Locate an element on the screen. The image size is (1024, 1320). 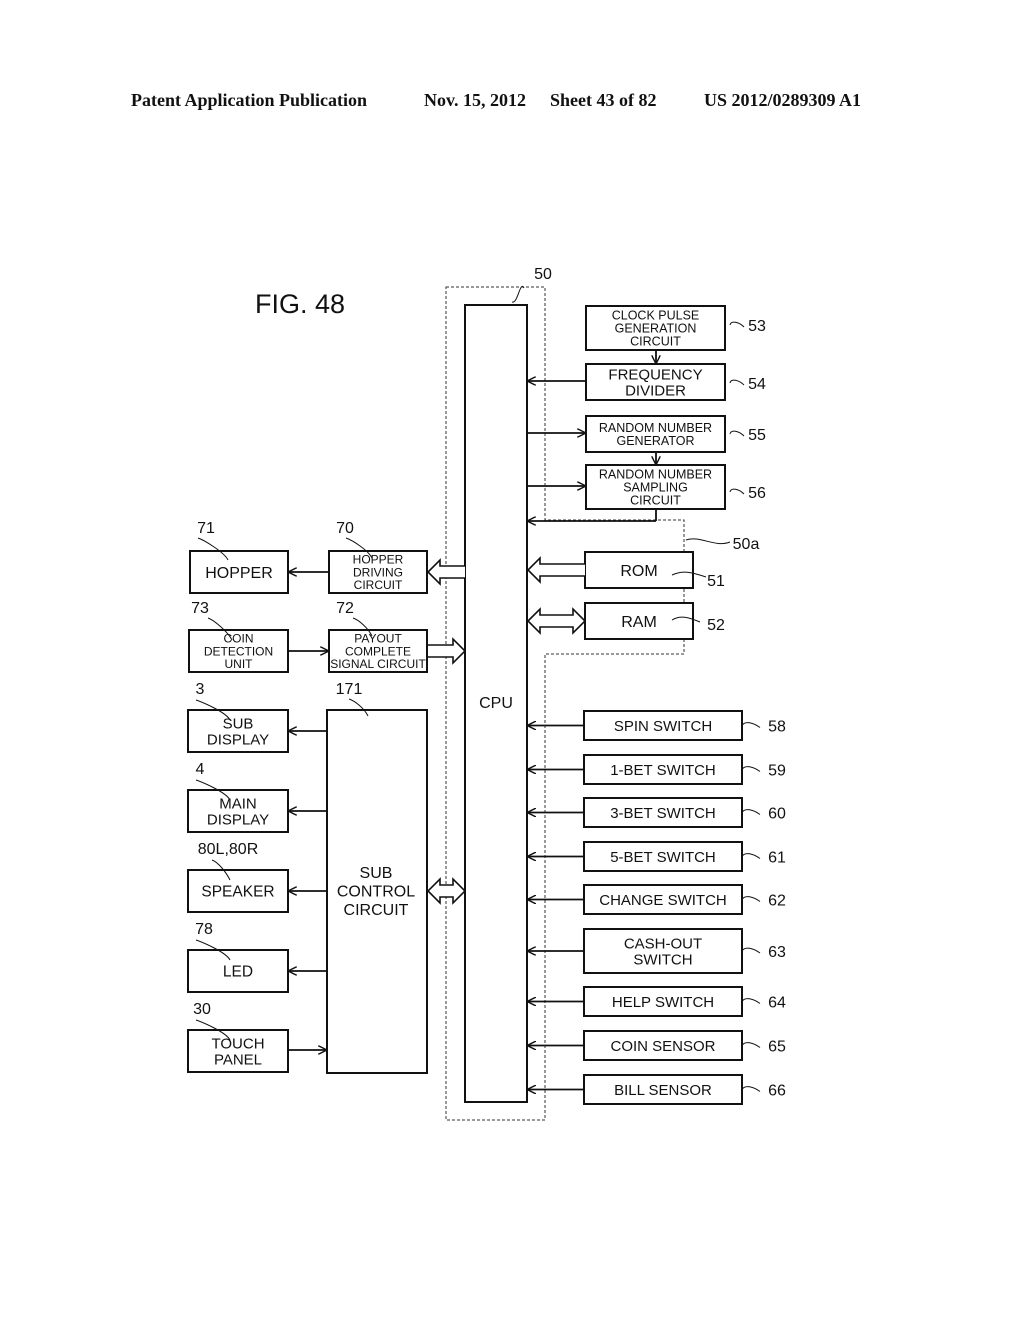
ref-54: 54 is located at coordinates (757, 384).